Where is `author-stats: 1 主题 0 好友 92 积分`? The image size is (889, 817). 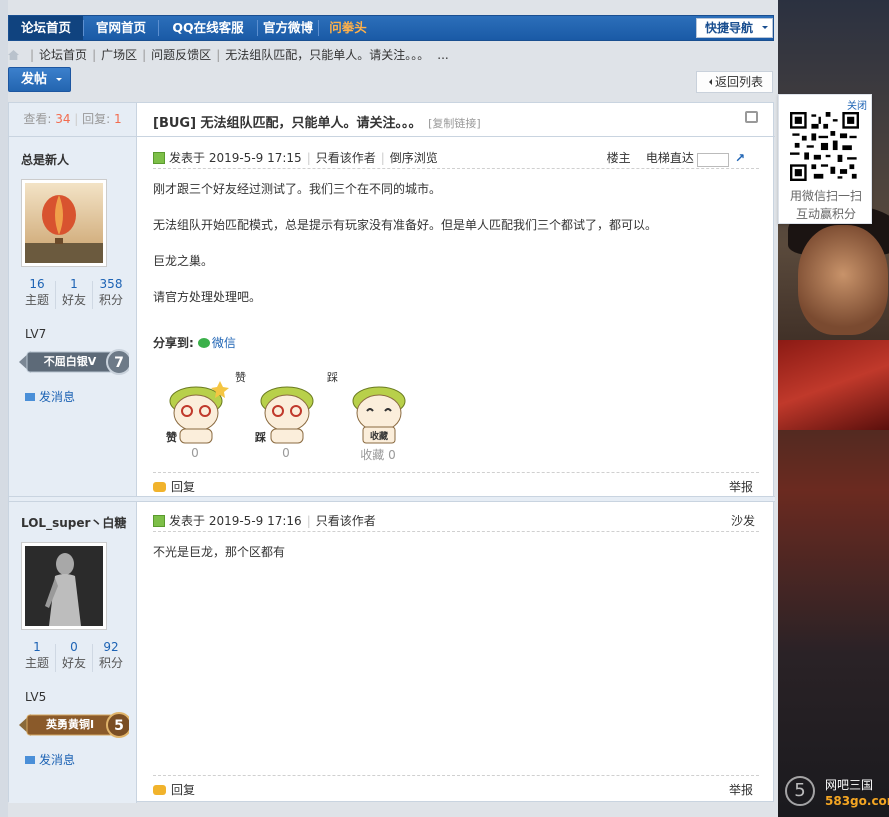
author-stats: 1 主题 0 好友 92 积分 is located at coordinates (74, 658).